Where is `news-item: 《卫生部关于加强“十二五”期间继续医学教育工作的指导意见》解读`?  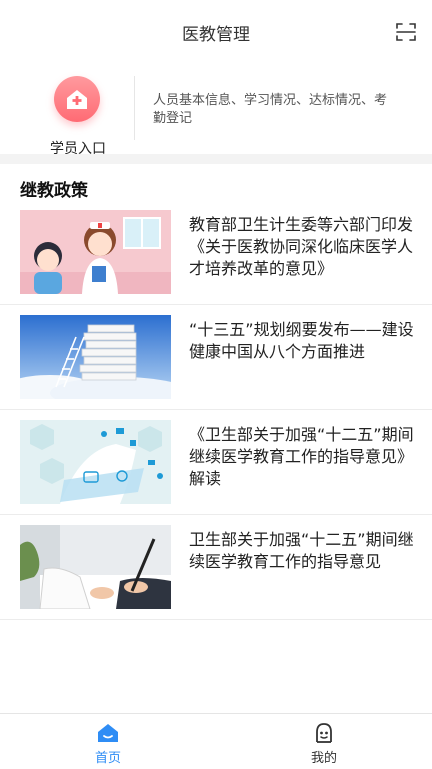 news-item: 《卫生部关于加强“十二五”期间继续医学教育工作的指导意见》解读 is located at coordinates (216, 462).